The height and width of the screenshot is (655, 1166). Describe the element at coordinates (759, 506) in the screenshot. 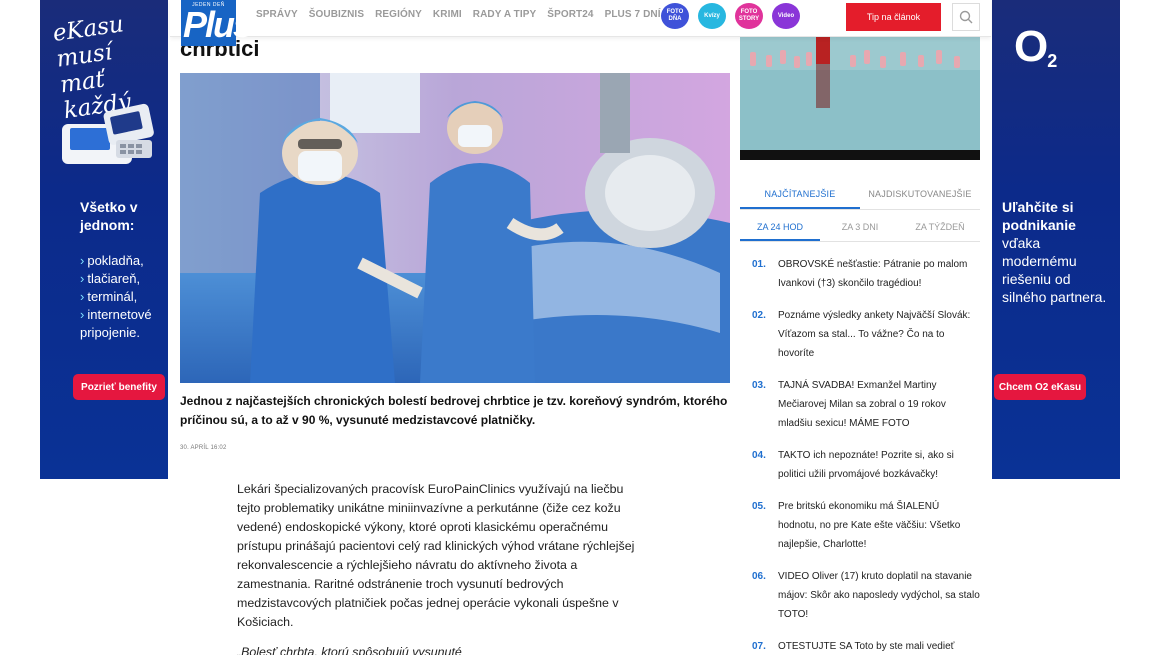

I see `rank-number: 05.` at that location.